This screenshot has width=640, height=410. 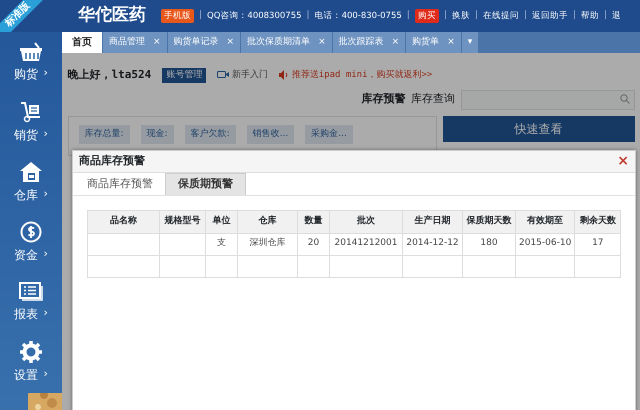 I want to click on stock-alert-label: 库存预警, so click(x=384, y=99).